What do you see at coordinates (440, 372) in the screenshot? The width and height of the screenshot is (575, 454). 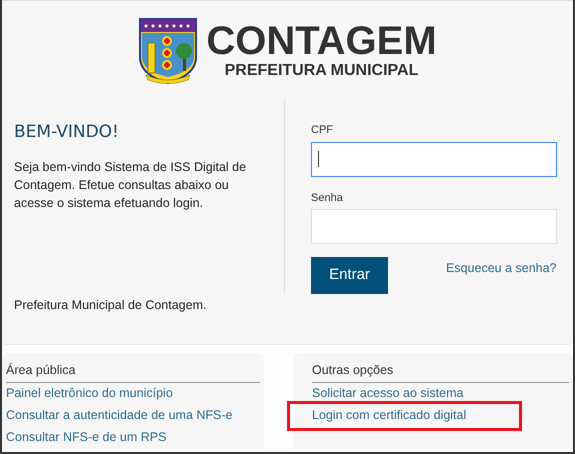 I see `section-title: Outras opções` at bounding box center [440, 372].